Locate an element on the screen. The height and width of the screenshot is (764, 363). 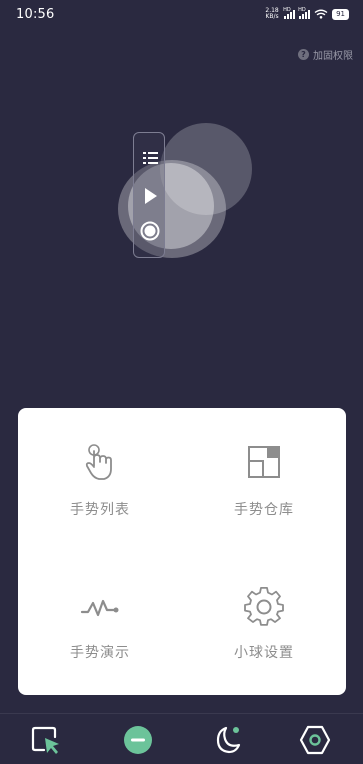
tap-gesture-icon is located at coordinates (98, 462).